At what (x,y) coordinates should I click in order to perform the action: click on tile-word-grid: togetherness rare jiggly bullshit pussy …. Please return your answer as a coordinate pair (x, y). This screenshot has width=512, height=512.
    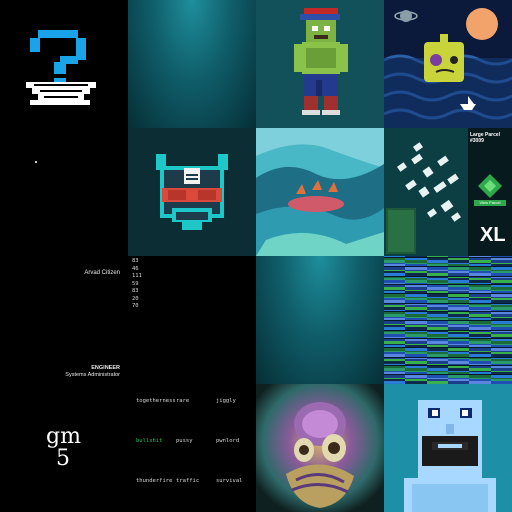
    Looking at the image, I should click on (192, 448).